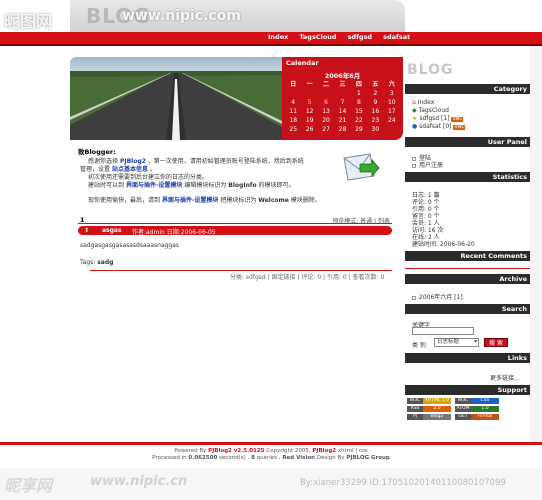  I want to click on calendar-day: 18, so click(293, 120).